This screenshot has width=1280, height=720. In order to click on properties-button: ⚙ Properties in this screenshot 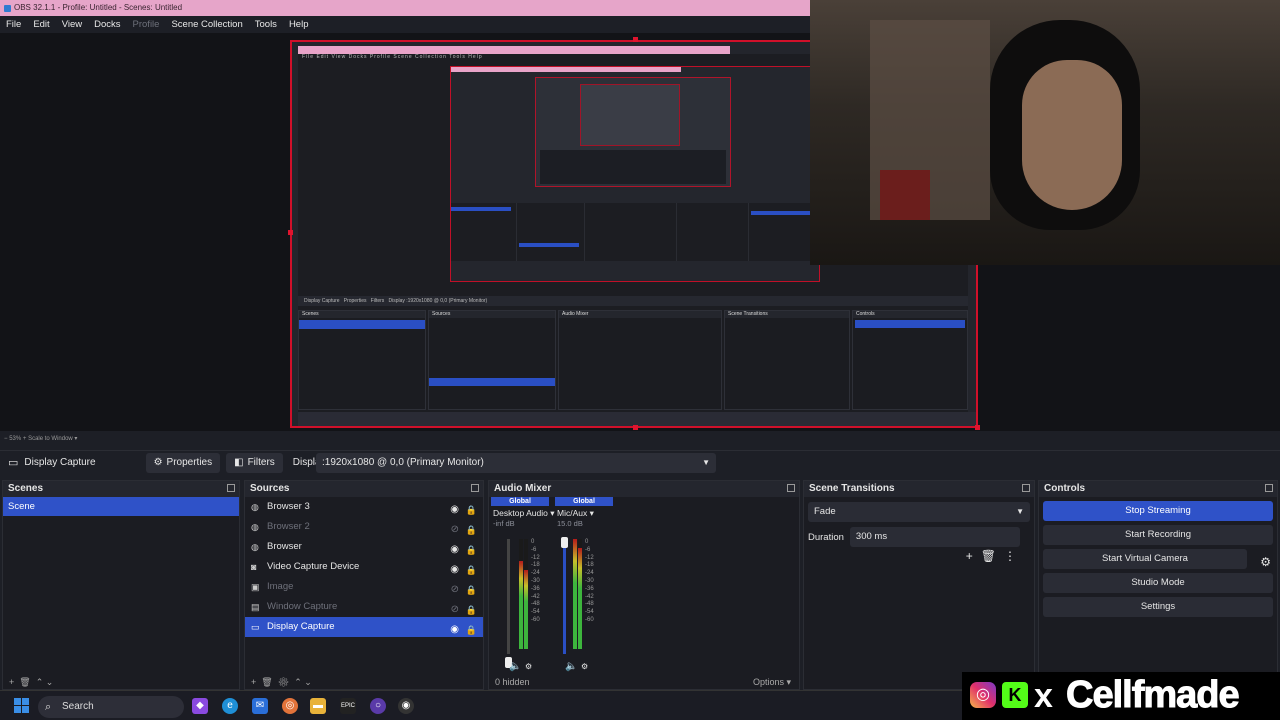, I will do `click(183, 462)`.